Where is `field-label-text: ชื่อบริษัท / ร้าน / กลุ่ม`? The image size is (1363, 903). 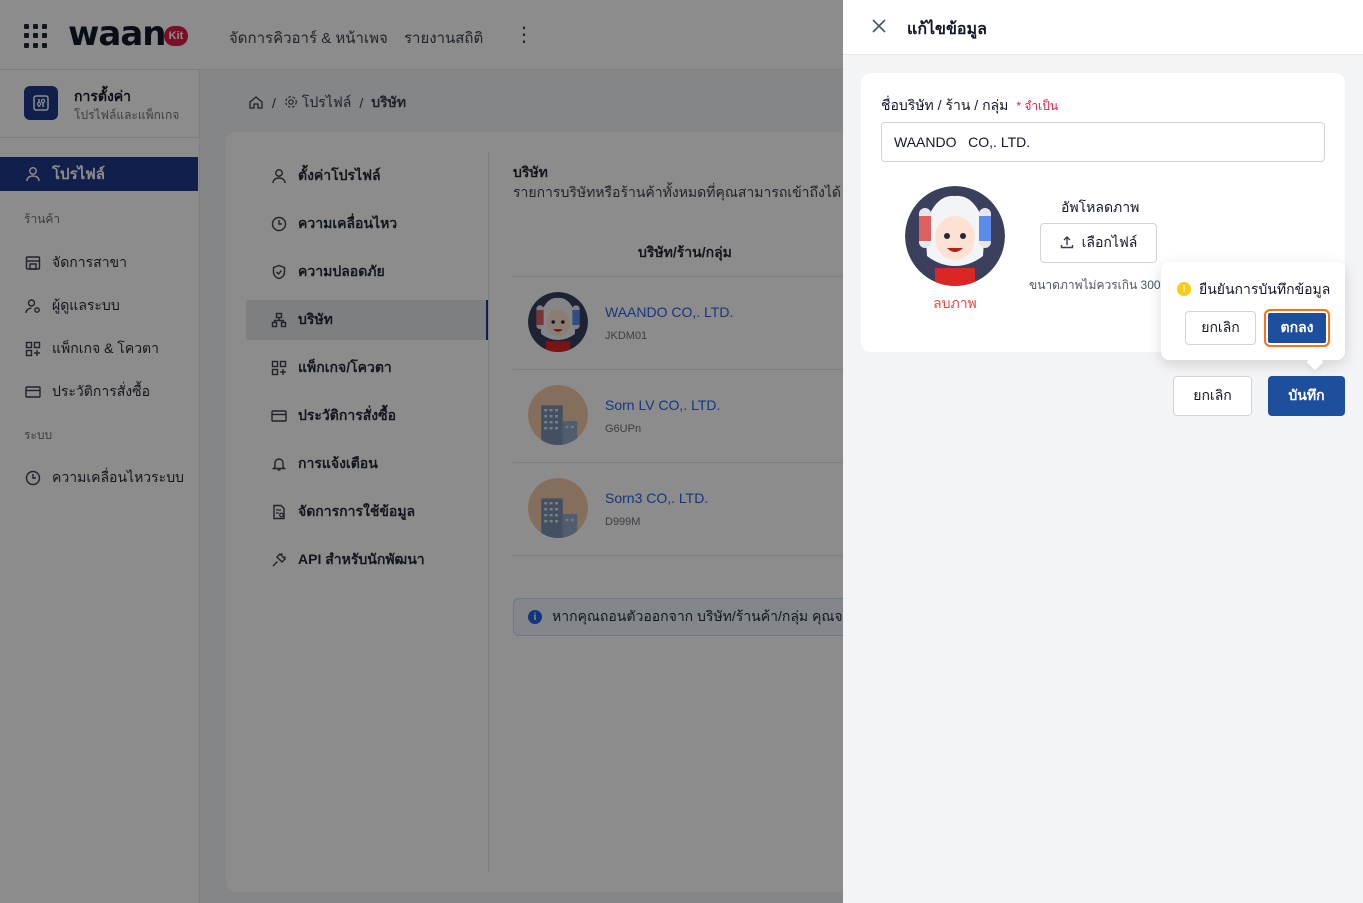
field-label-text: ชื่อบริษัท / ร้าน / กลุ่ม is located at coordinates (945, 105).